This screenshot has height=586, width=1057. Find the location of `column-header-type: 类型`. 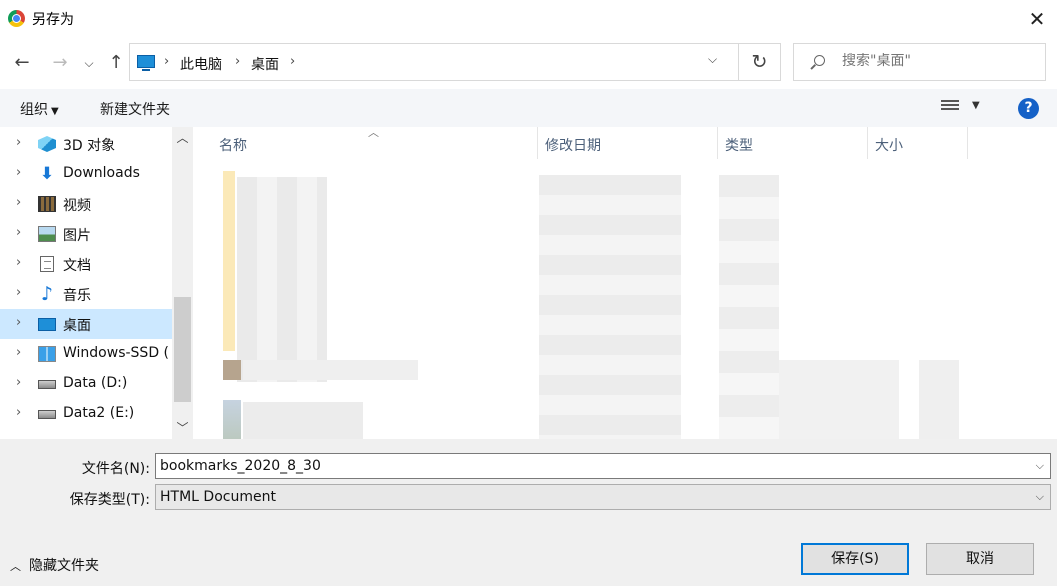

column-header-type: 类型 is located at coordinates (739, 145).